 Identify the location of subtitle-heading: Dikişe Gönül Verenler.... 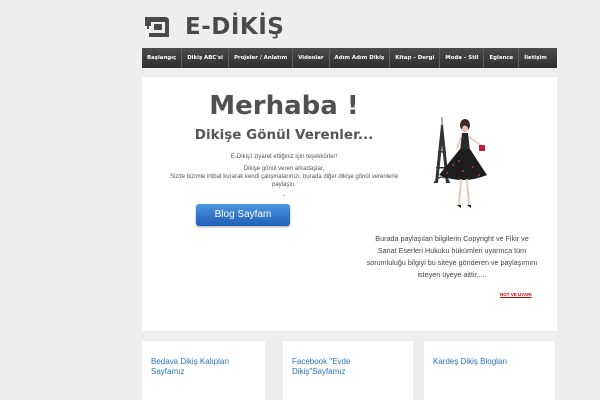
(284, 135).